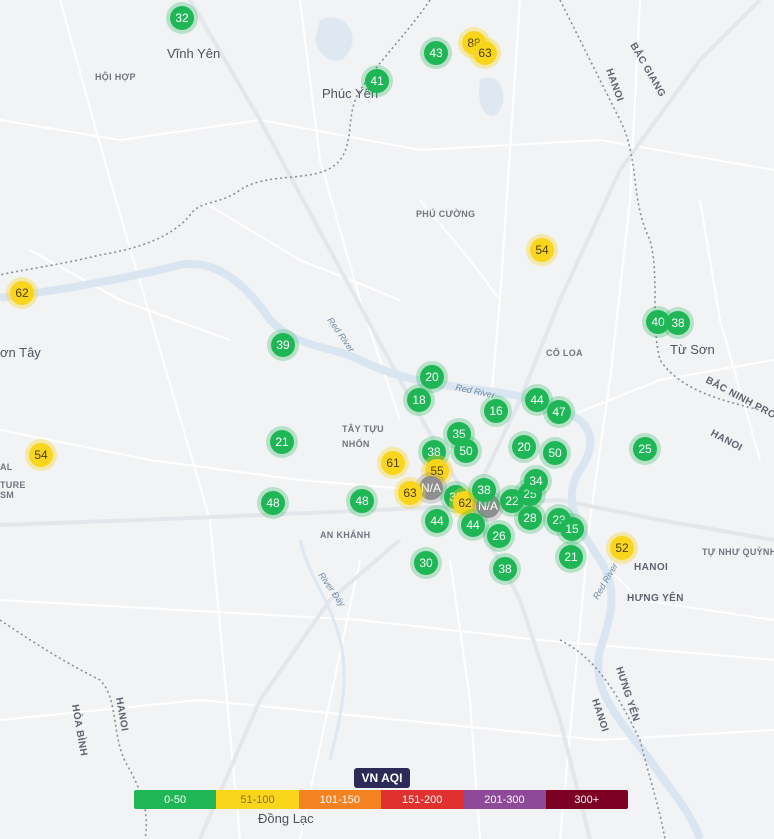  What do you see at coordinates (356, 443) in the screenshot?
I see `label-nhon: NHỔN` at bounding box center [356, 443].